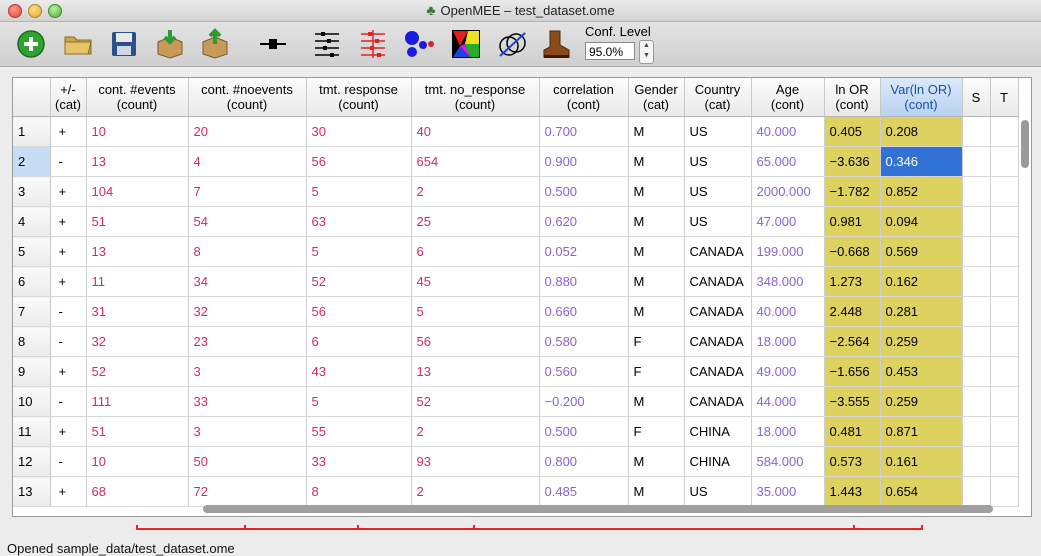 Image resolution: width=1041 pixels, height=556 pixels. I want to click on table-cell: 52, so click(359, 281).